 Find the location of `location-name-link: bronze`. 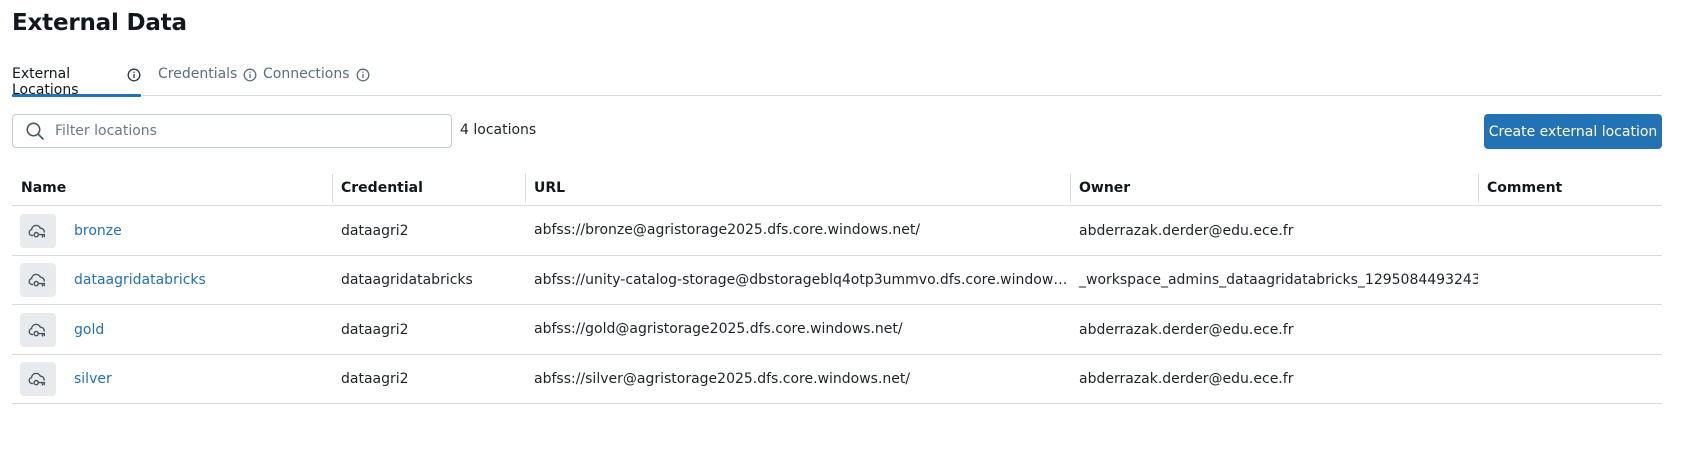

location-name-link: bronze is located at coordinates (98, 231).